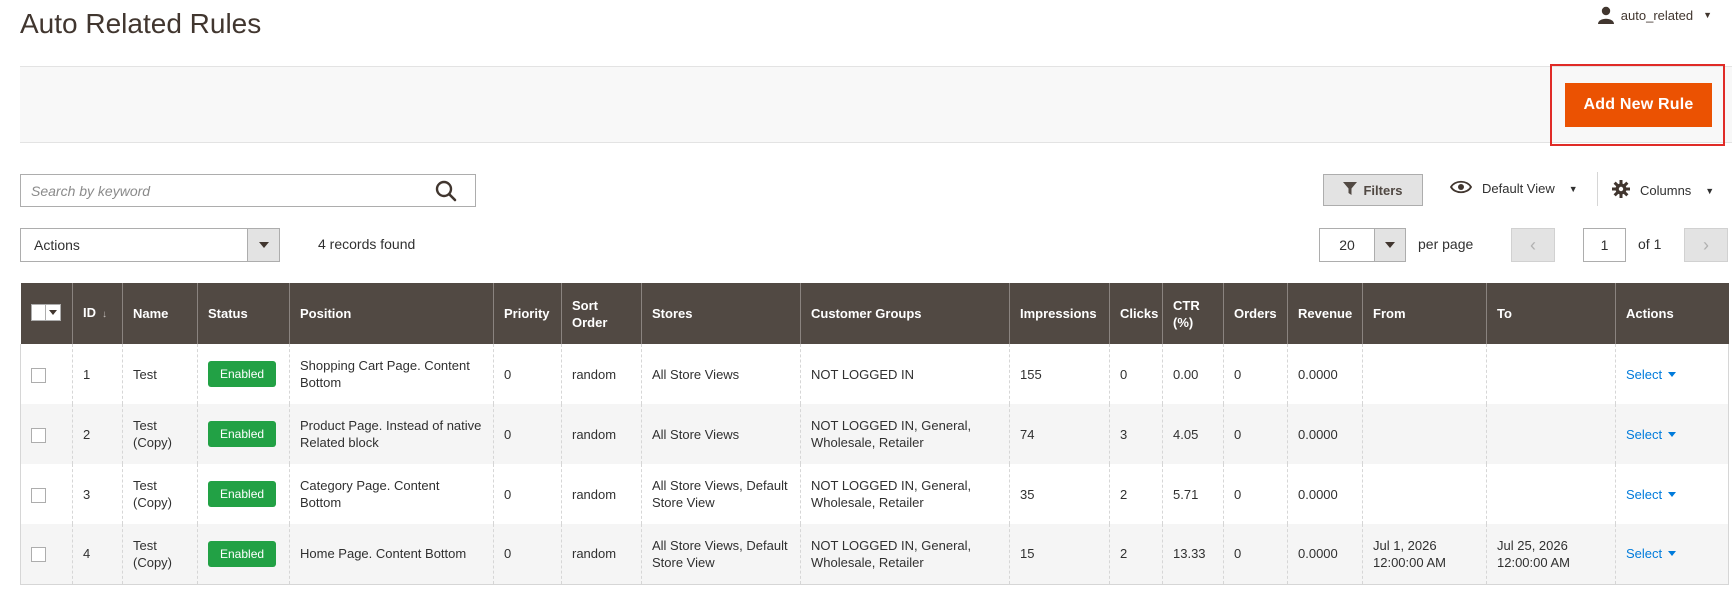 This screenshot has width=1736, height=597. What do you see at coordinates (905, 313) in the screenshot?
I see `column-header-customer-groups: Customer Groups` at bounding box center [905, 313].